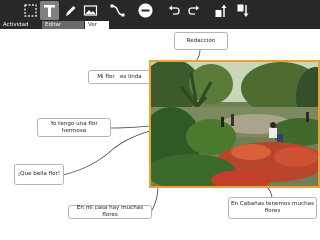 The image size is (320, 240). I want to click on link-que-bella, so click(106, 153).